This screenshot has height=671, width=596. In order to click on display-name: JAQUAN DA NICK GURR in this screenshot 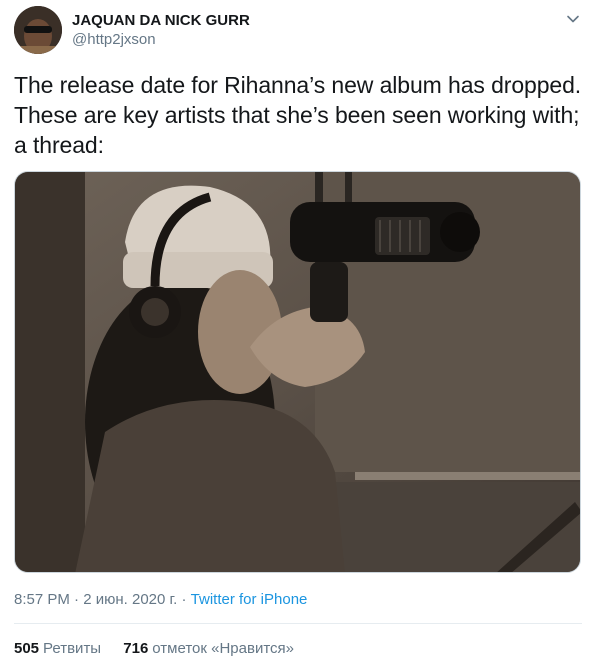, I will do `click(161, 21)`.